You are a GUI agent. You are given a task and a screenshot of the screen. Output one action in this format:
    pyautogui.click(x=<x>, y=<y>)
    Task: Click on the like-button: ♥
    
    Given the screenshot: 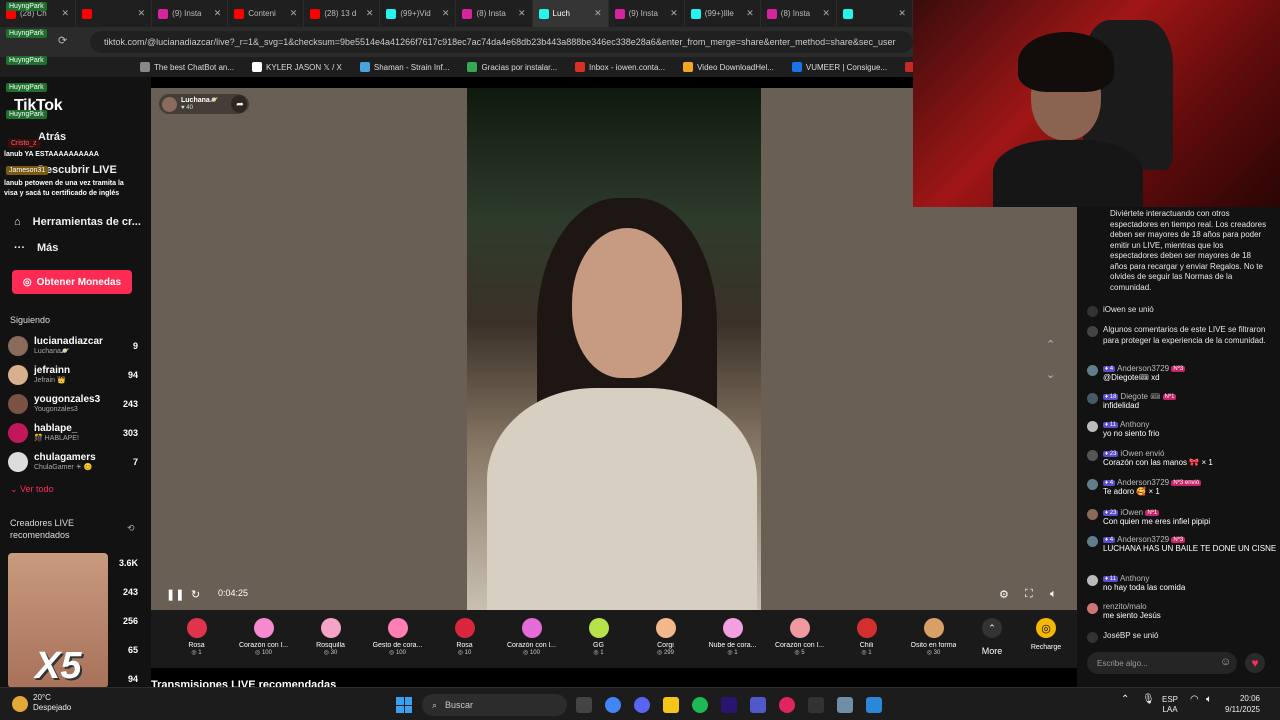 What is the action you would take?
    pyautogui.click(x=1255, y=663)
    